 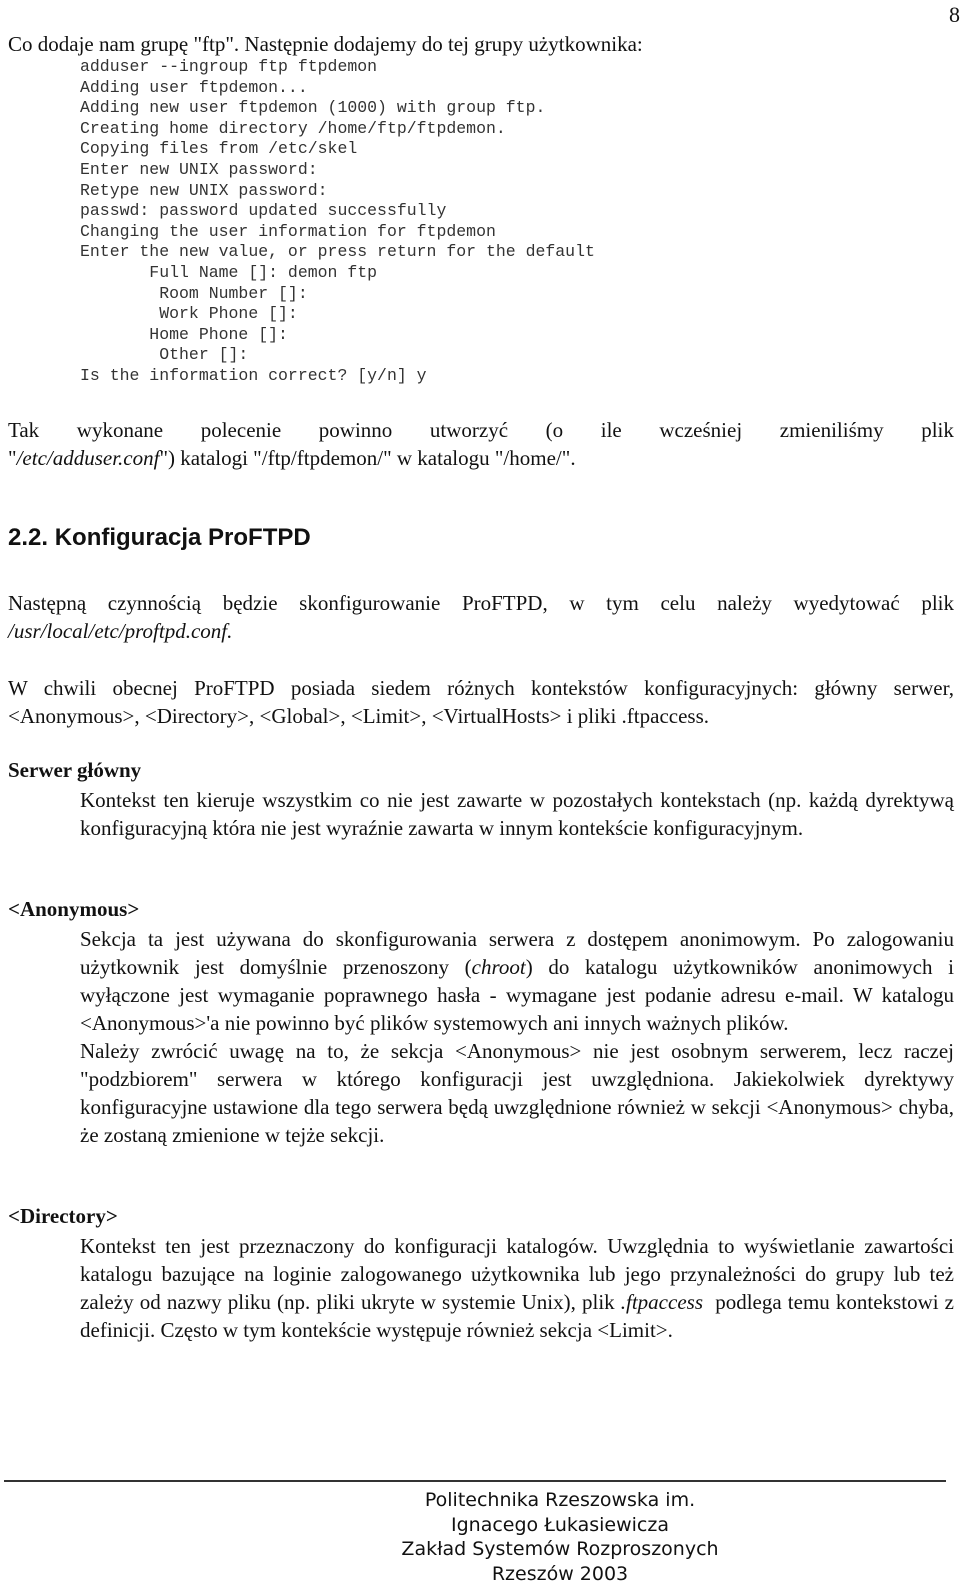 I want to click on word: plik, so click(x=937, y=430).